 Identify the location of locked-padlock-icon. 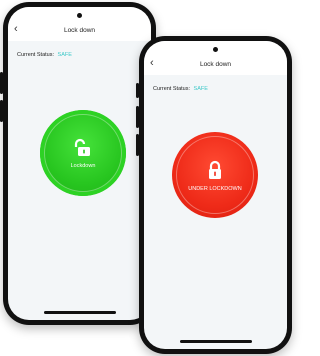
(215, 169).